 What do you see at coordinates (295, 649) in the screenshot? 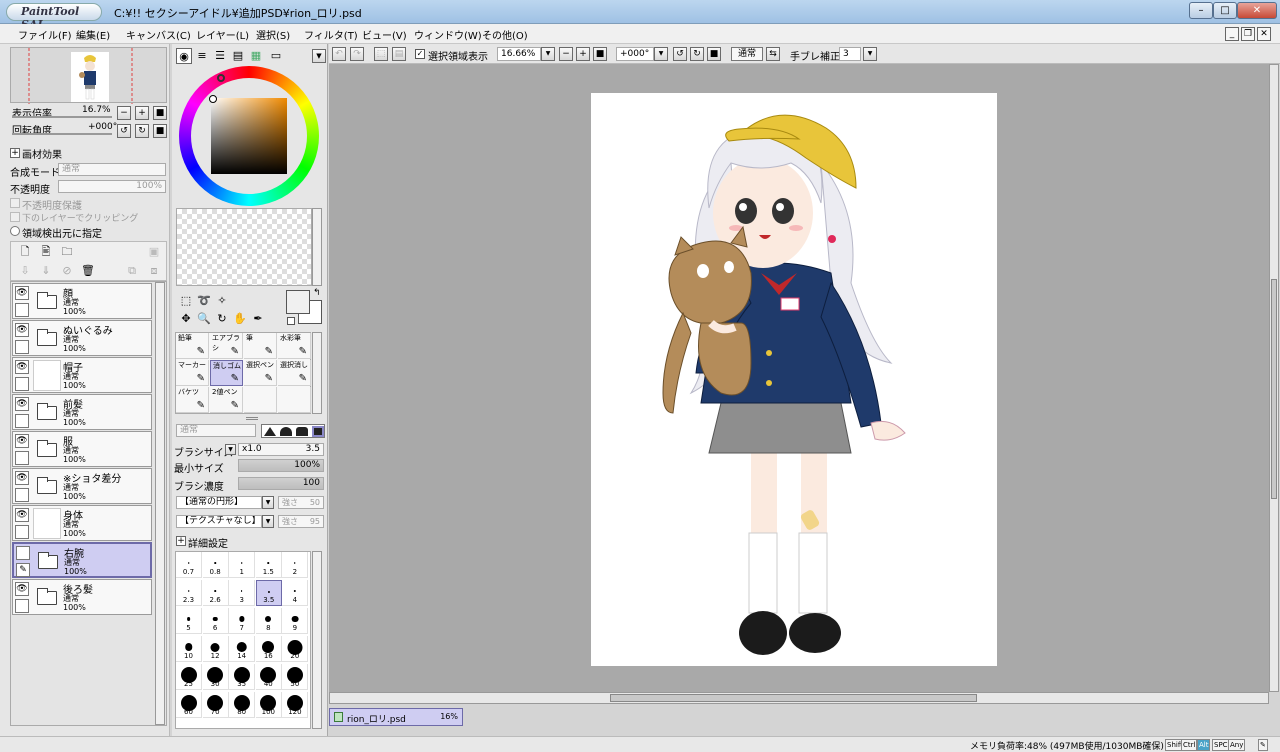
I see `brush-size-cell: 20` at bounding box center [295, 649].